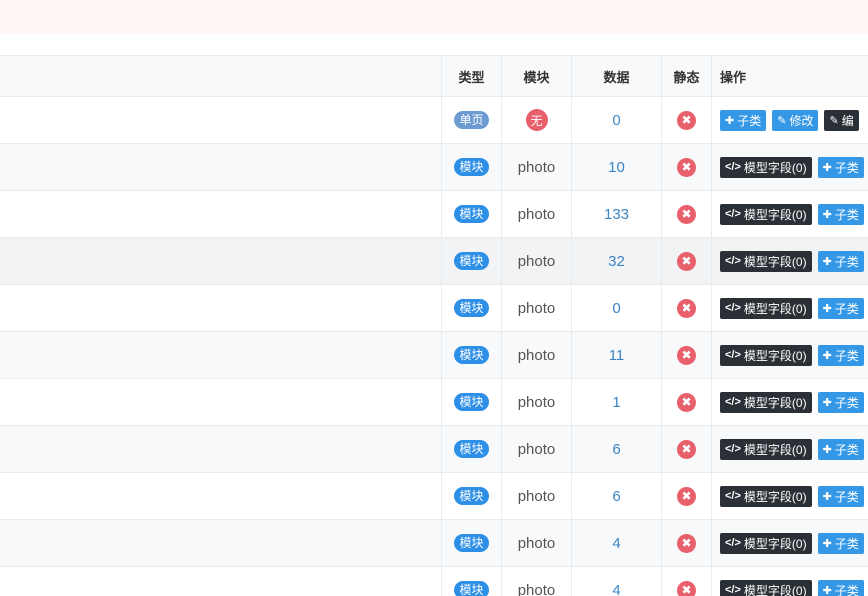  What do you see at coordinates (616, 402) in the screenshot?
I see `data-count-link: 1` at bounding box center [616, 402].